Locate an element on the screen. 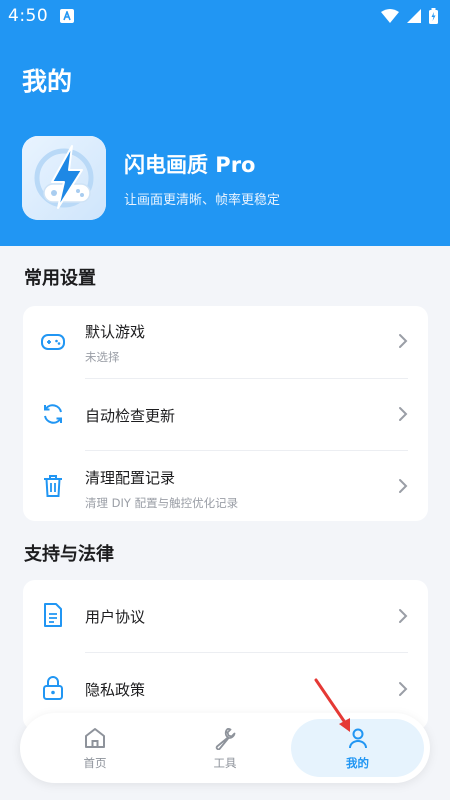 This screenshot has width=450, height=800. clear-config-description: 清理 DIY 配置与触控优化记录 is located at coordinates (162, 503).